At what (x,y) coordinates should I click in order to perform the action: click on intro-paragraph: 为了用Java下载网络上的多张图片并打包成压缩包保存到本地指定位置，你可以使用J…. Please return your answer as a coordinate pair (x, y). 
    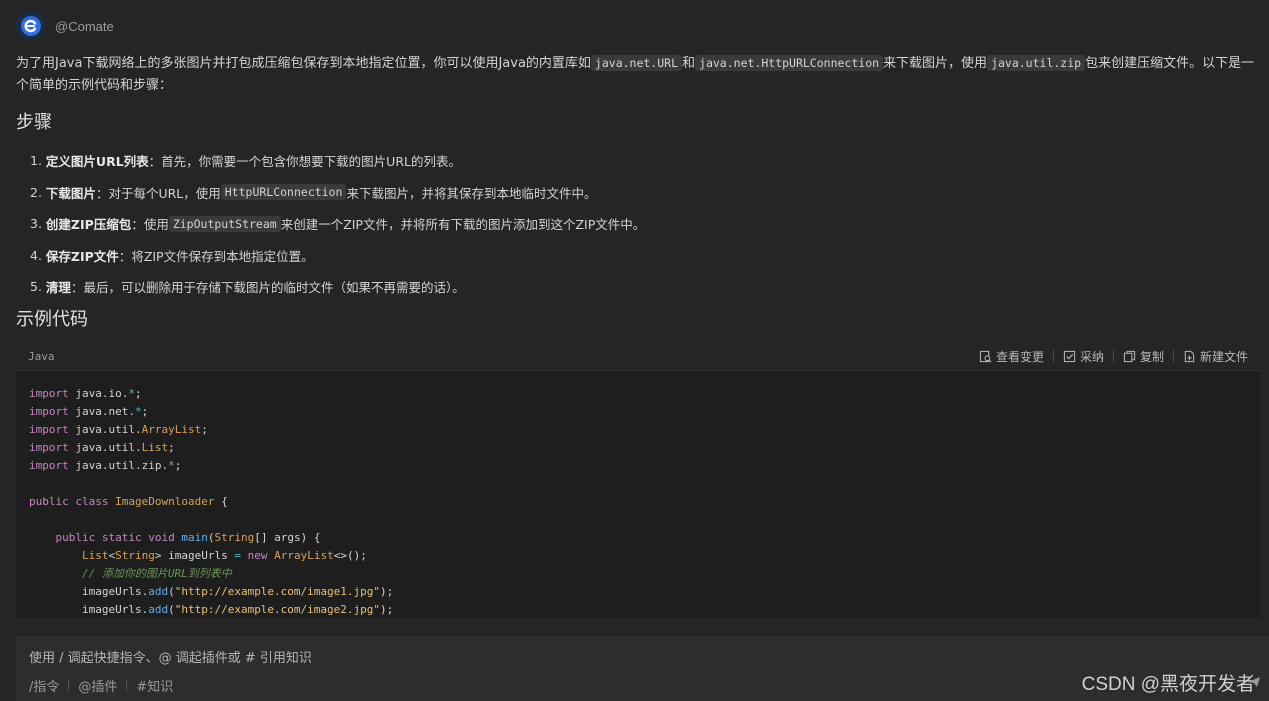
    Looking at the image, I should click on (637, 74).